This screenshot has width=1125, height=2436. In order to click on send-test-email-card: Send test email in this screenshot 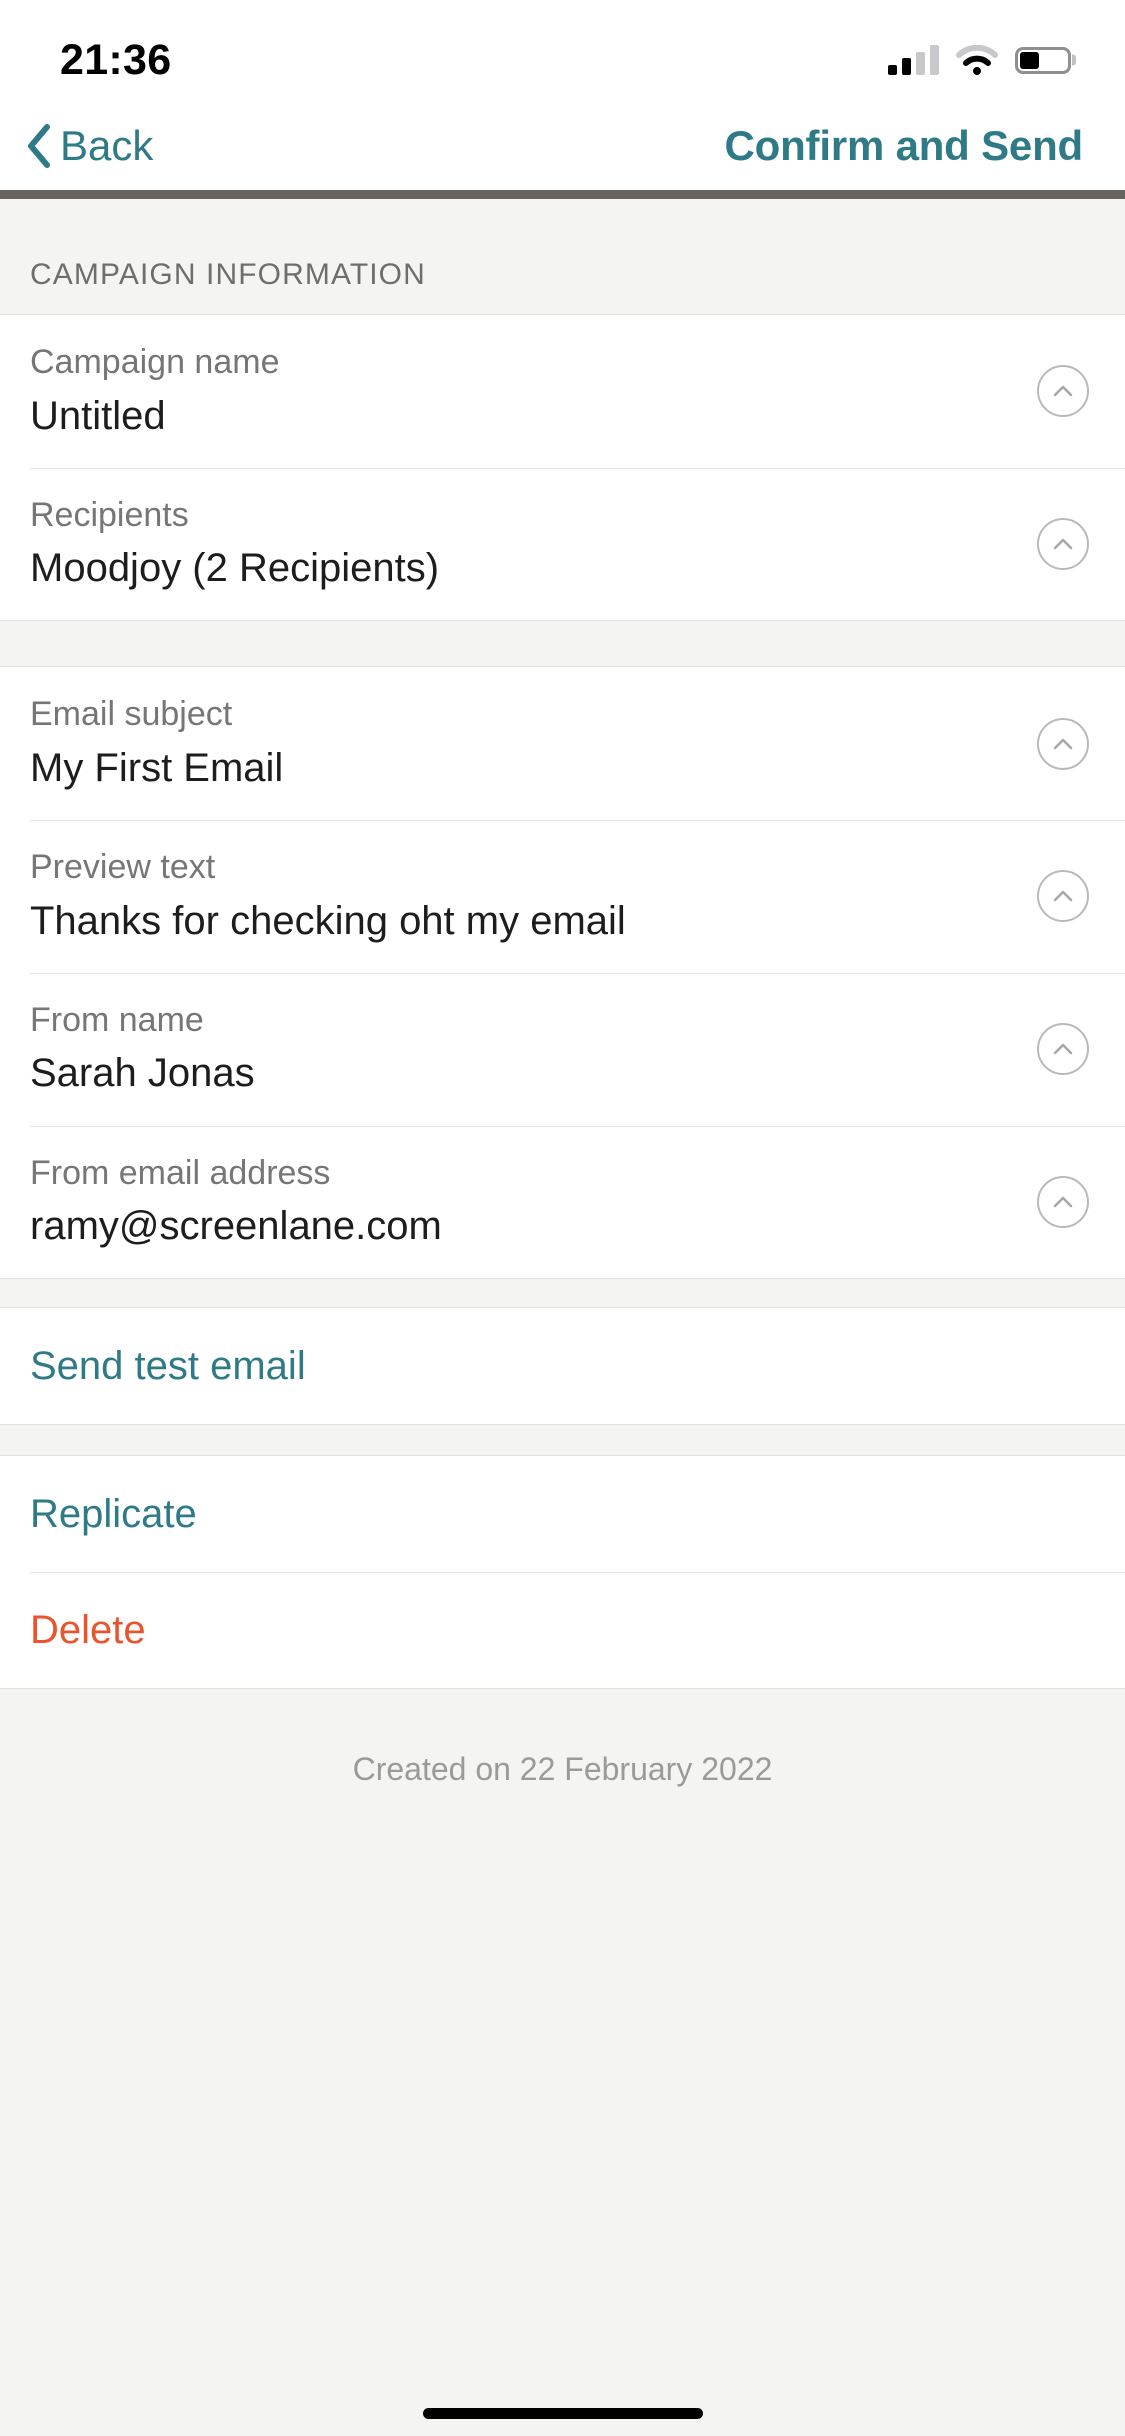, I will do `click(562, 1366)`.